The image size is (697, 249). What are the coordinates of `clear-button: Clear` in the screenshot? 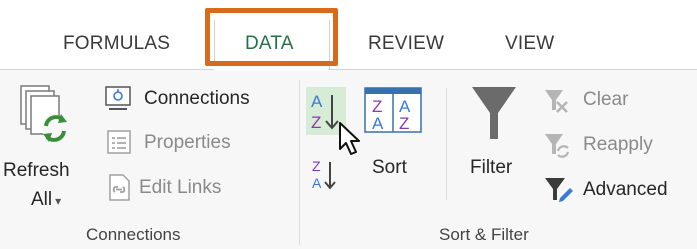 It's located at (617, 102).